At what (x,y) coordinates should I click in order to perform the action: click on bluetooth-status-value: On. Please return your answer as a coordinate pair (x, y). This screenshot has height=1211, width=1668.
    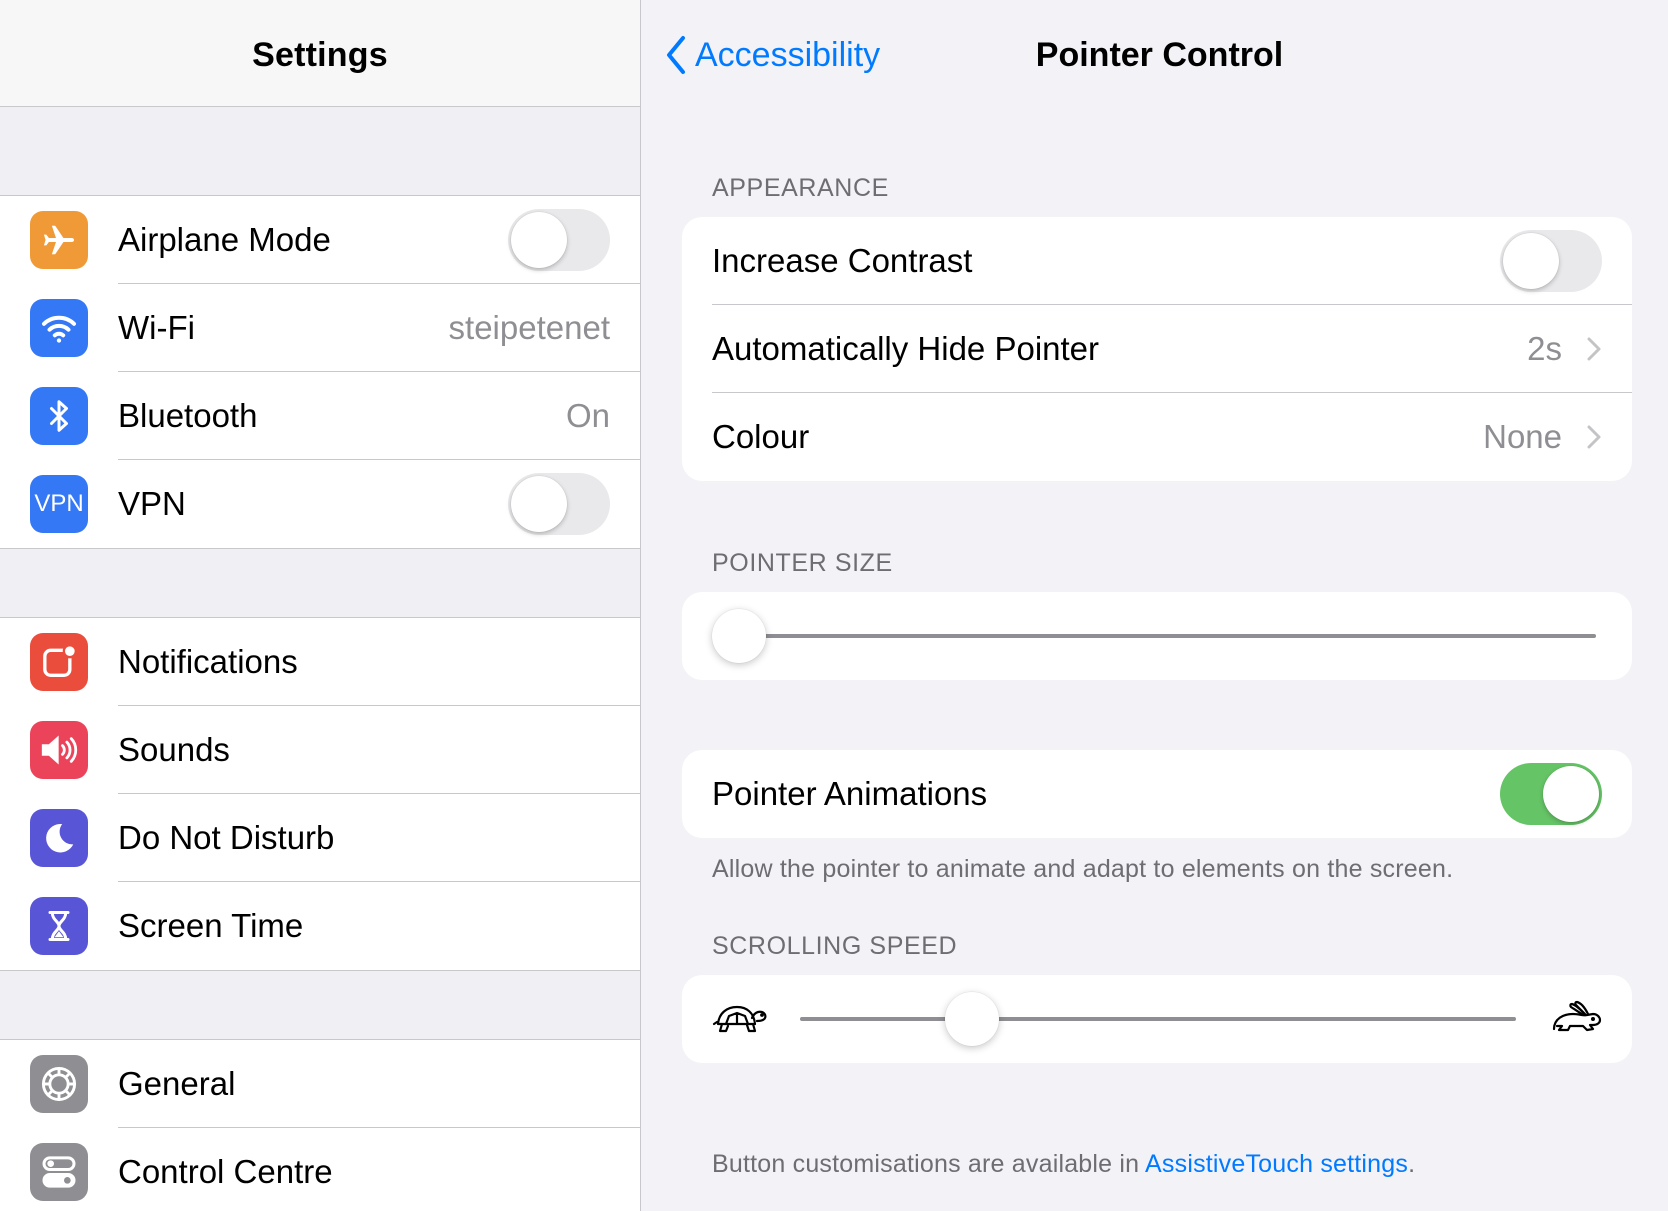
    Looking at the image, I should click on (587, 415).